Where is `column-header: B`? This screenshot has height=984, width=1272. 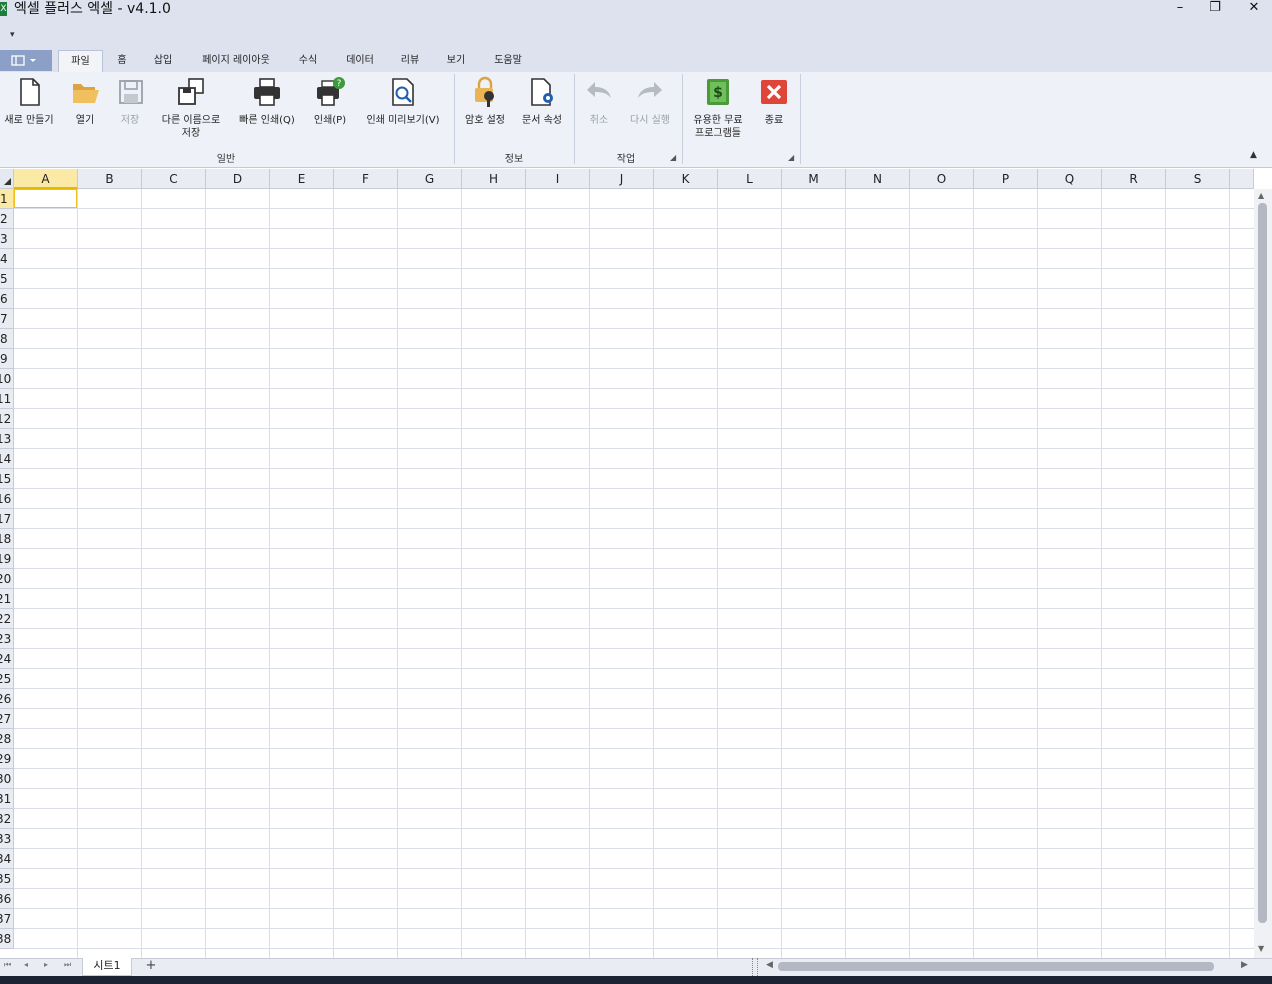
column-header: B is located at coordinates (110, 179).